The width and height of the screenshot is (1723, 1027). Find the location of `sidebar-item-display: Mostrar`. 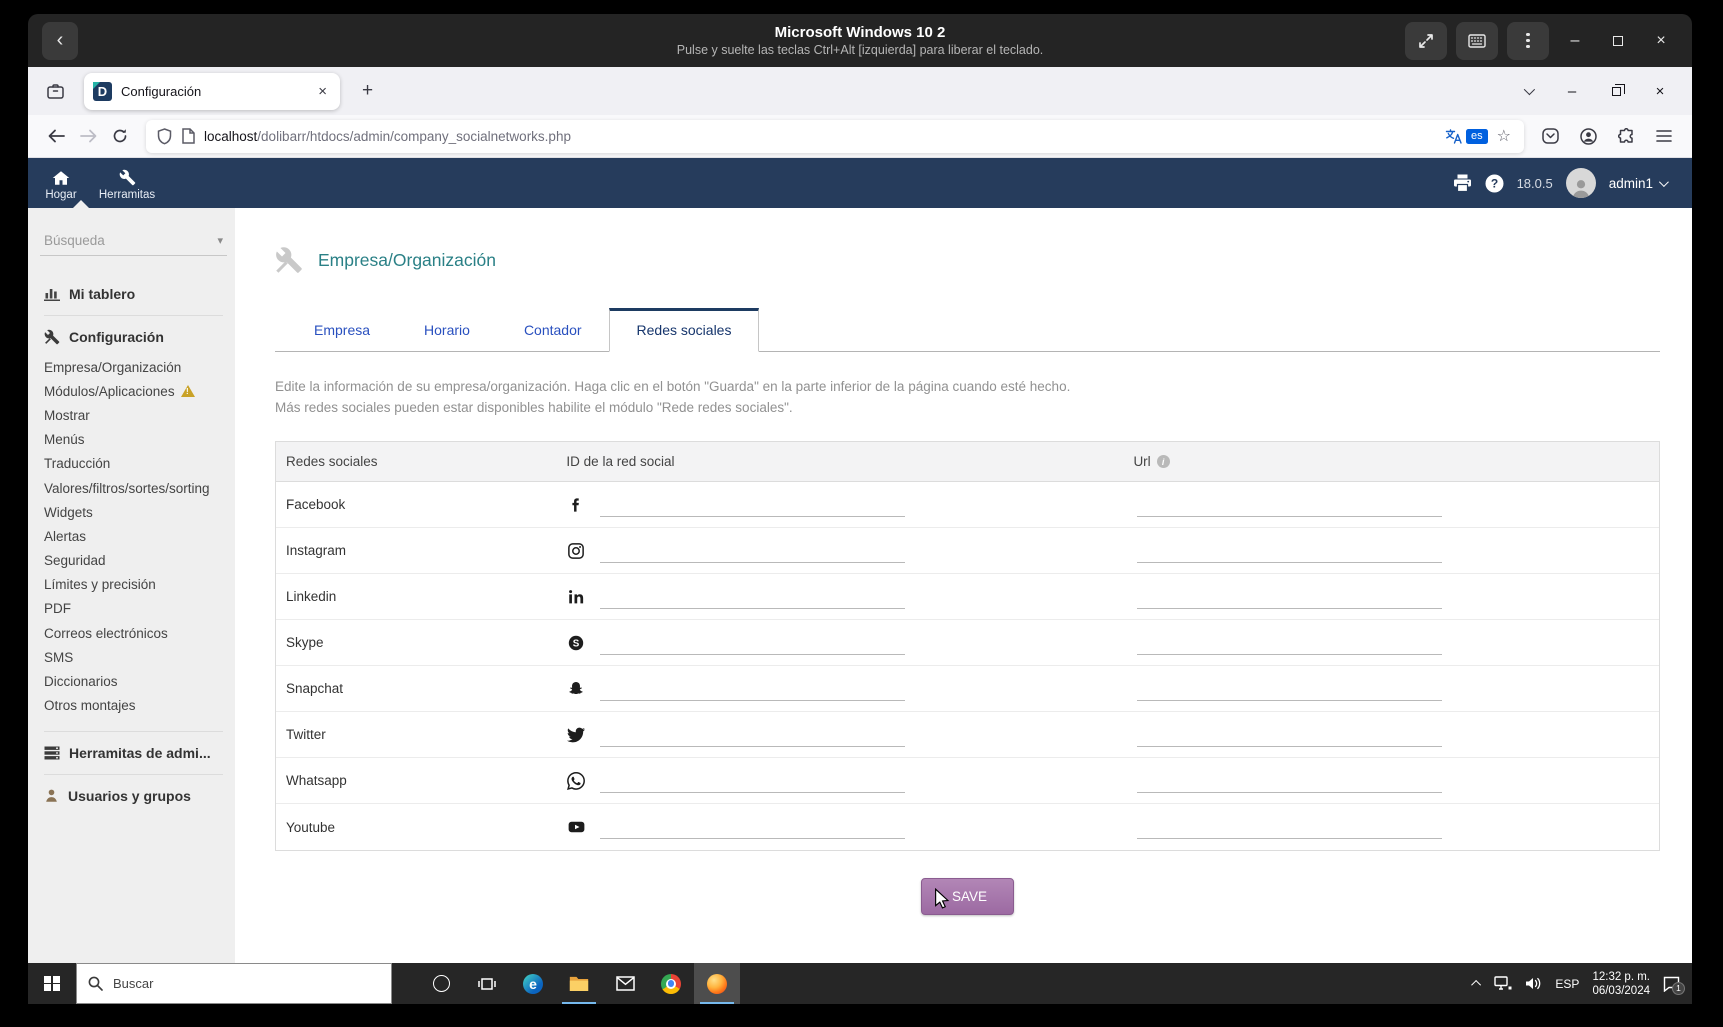

sidebar-item-display: Mostrar is located at coordinates (133, 415).